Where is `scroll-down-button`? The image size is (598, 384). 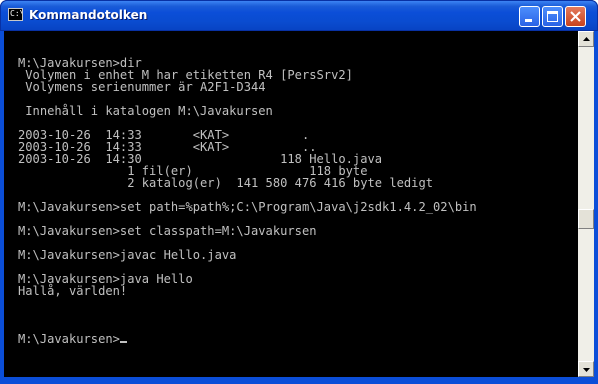 scroll-down-button is located at coordinates (586, 369).